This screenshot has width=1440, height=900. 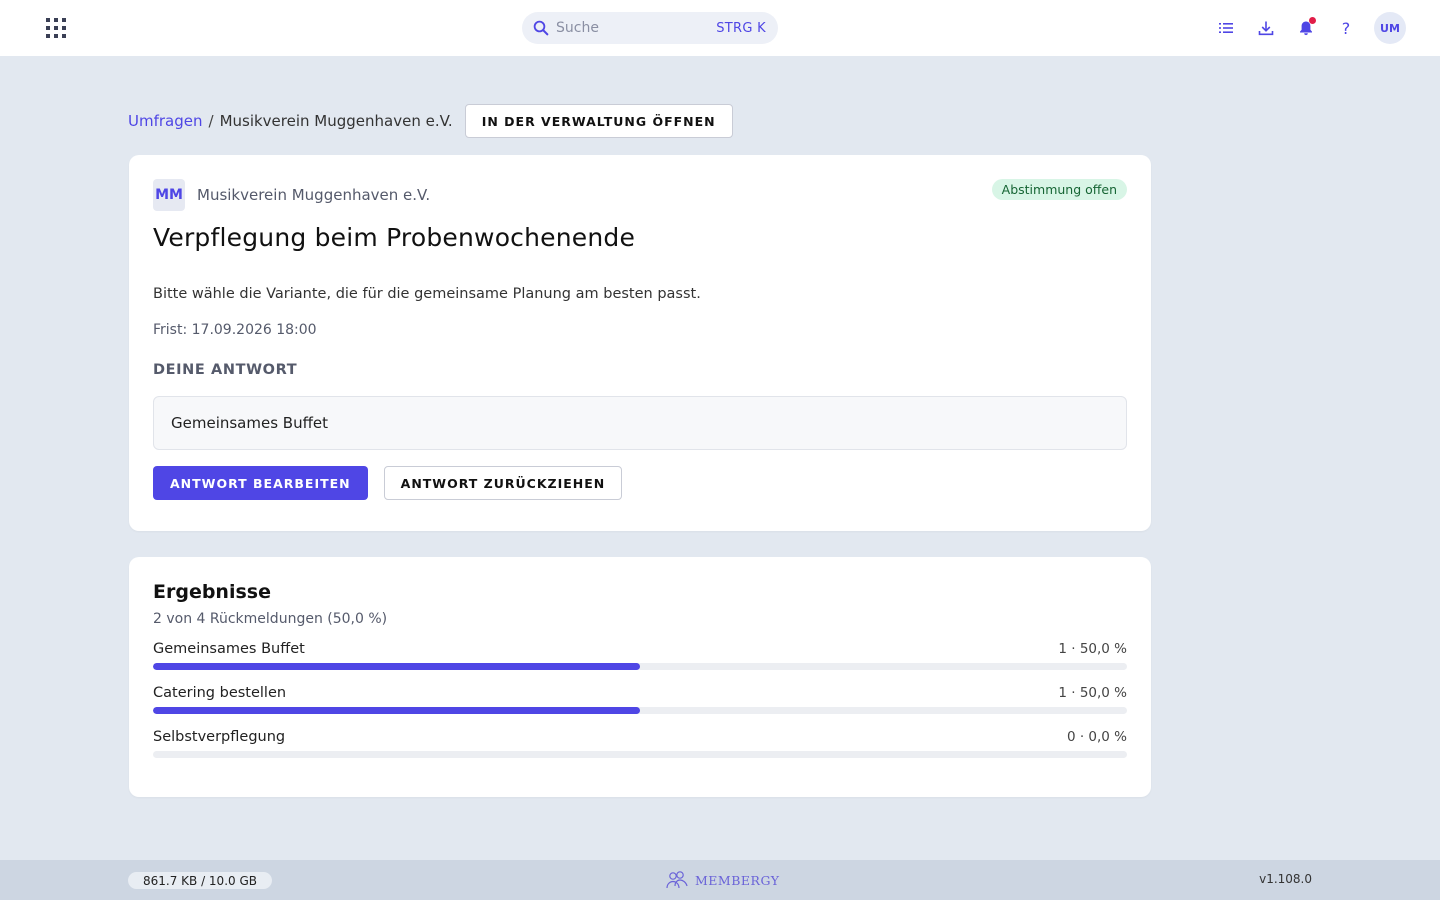 I want to click on result-label: Gemeinsames Buffet, so click(x=229, y=649).